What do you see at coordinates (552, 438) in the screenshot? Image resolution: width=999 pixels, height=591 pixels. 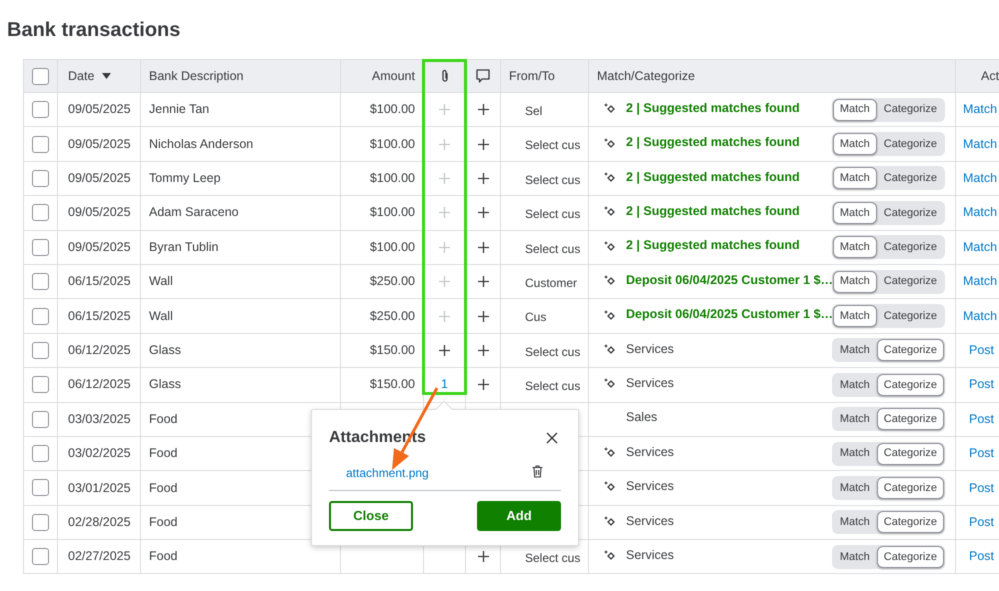 I see `close-icon` at bounding box center [552, 438].